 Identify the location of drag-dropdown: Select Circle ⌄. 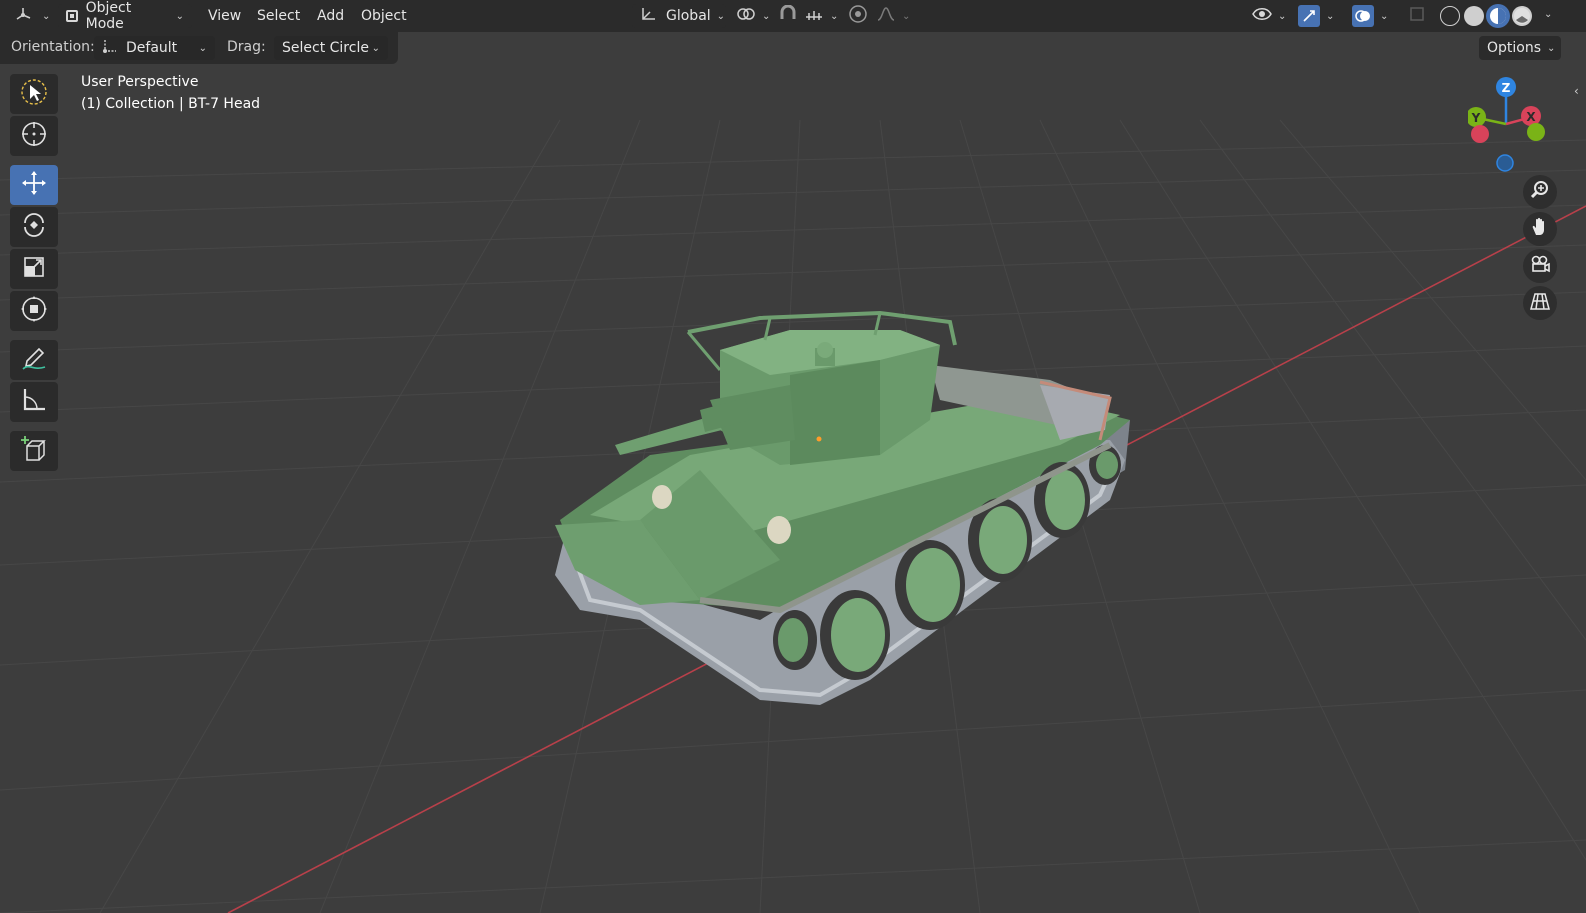
(331, 48).